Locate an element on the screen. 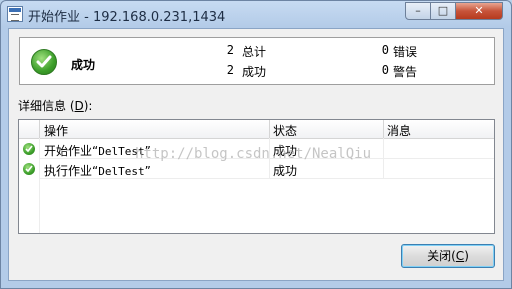 This screenshot has width=512, height=289. maximize-button: □ is located at coordinates (443, 11).